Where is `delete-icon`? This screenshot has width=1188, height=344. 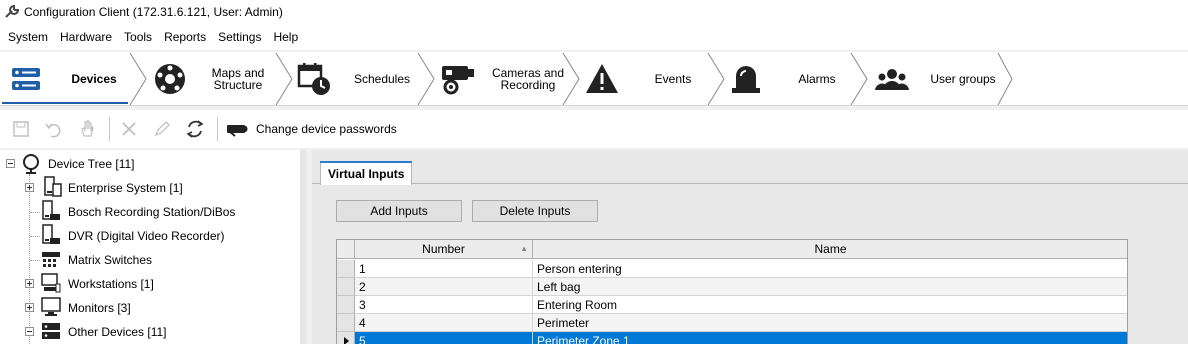
delete-icon is located at coordinates (129, 129).